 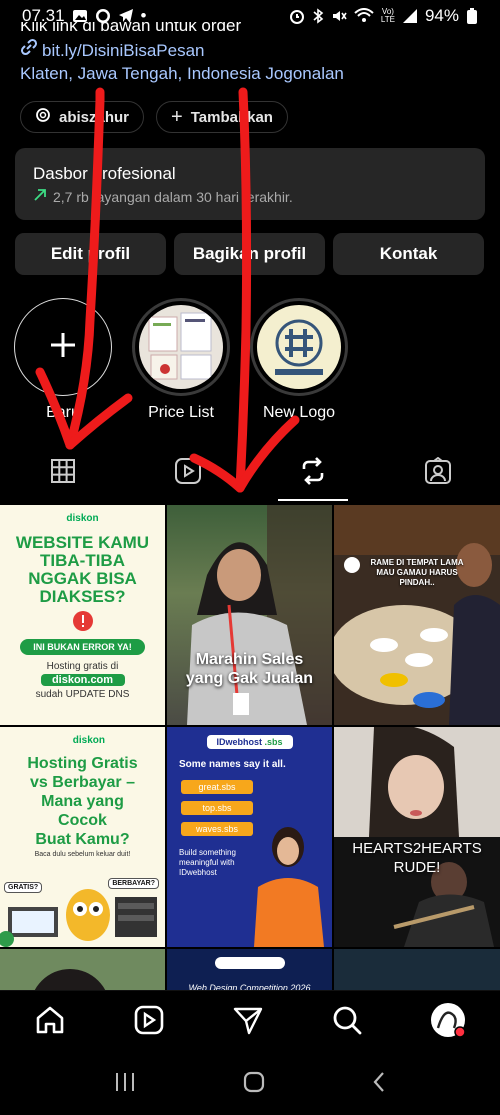 I want to click on post-caption: Marahin Sales yang Gak Jualan, so click(x=249, y=669).